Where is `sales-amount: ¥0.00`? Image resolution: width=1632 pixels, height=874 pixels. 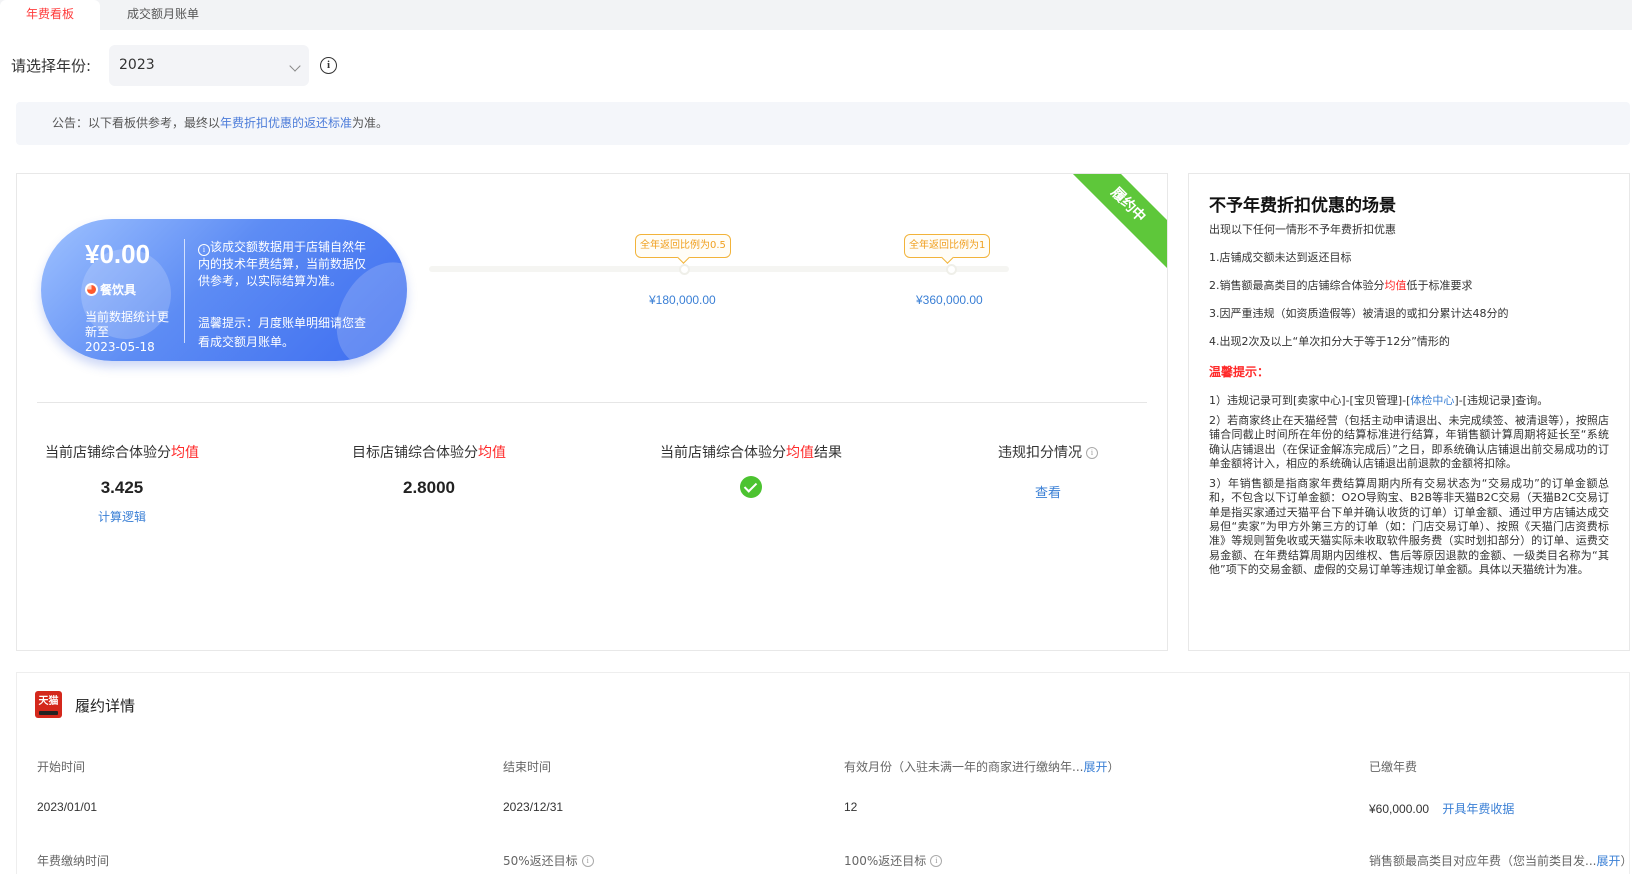
sales-amount: ¥0.00 is located at coordinates (118, 254).